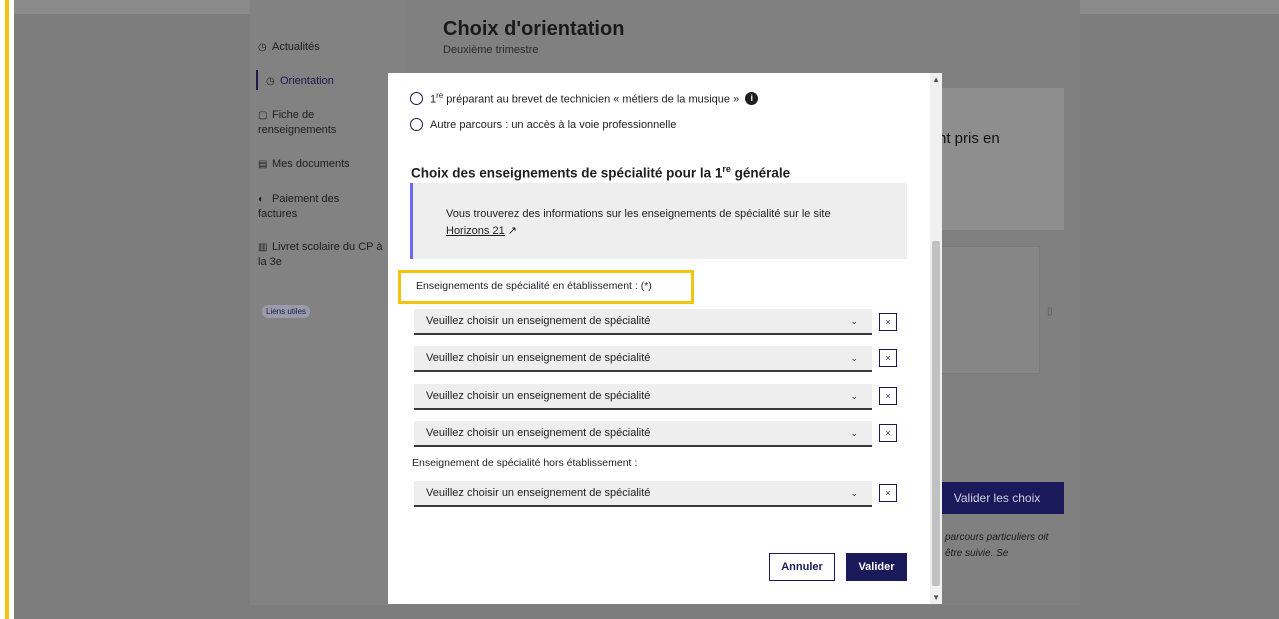 This screenshot has height=619, width=1279. I want to click on clock-icon: ◷, so click(262, 47).